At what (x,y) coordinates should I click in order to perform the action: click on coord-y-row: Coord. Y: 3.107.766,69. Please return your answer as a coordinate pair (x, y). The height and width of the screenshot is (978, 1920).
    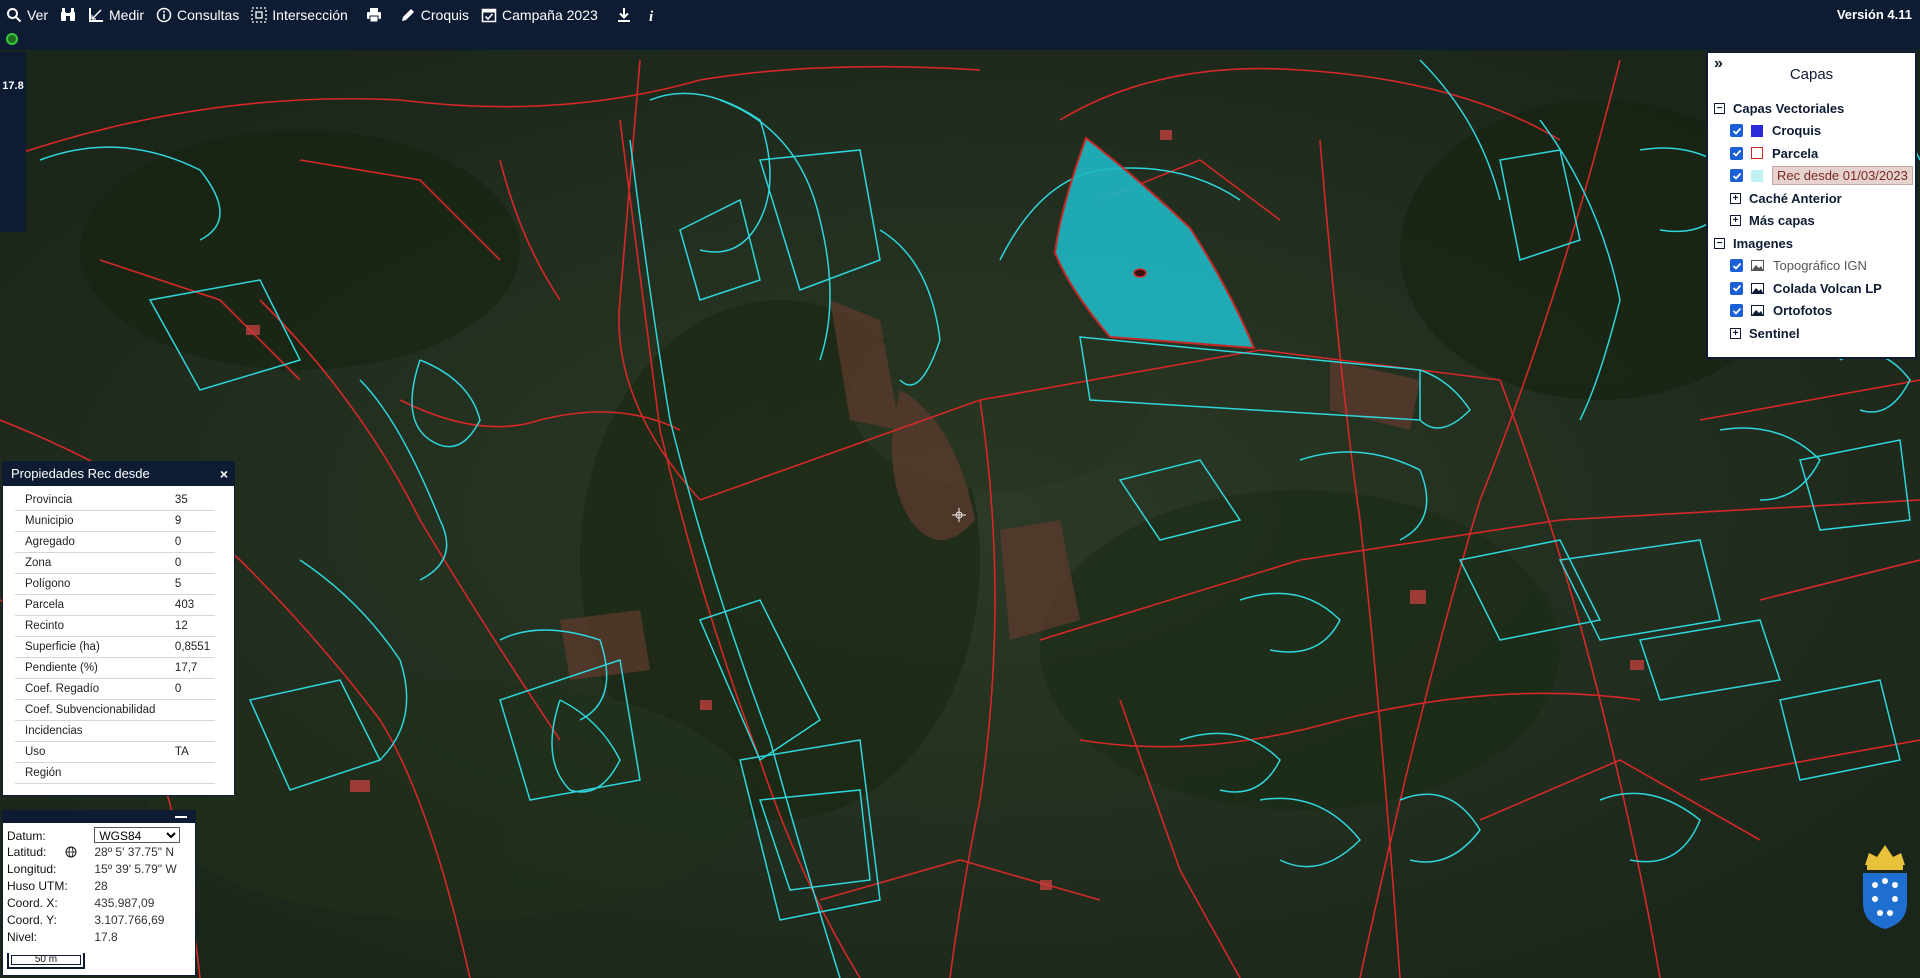
    Looking at the image, I should click on (99, 920).